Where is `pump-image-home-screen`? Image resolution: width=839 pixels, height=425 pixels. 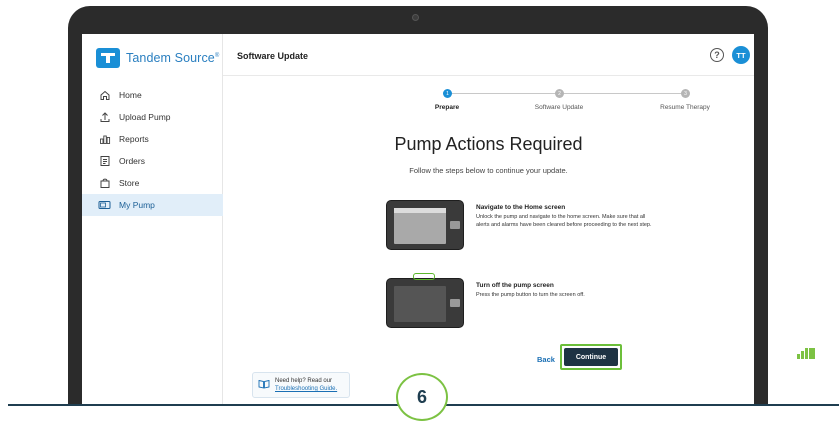
pump-image-home-screen is located at coordinates (425, 225).